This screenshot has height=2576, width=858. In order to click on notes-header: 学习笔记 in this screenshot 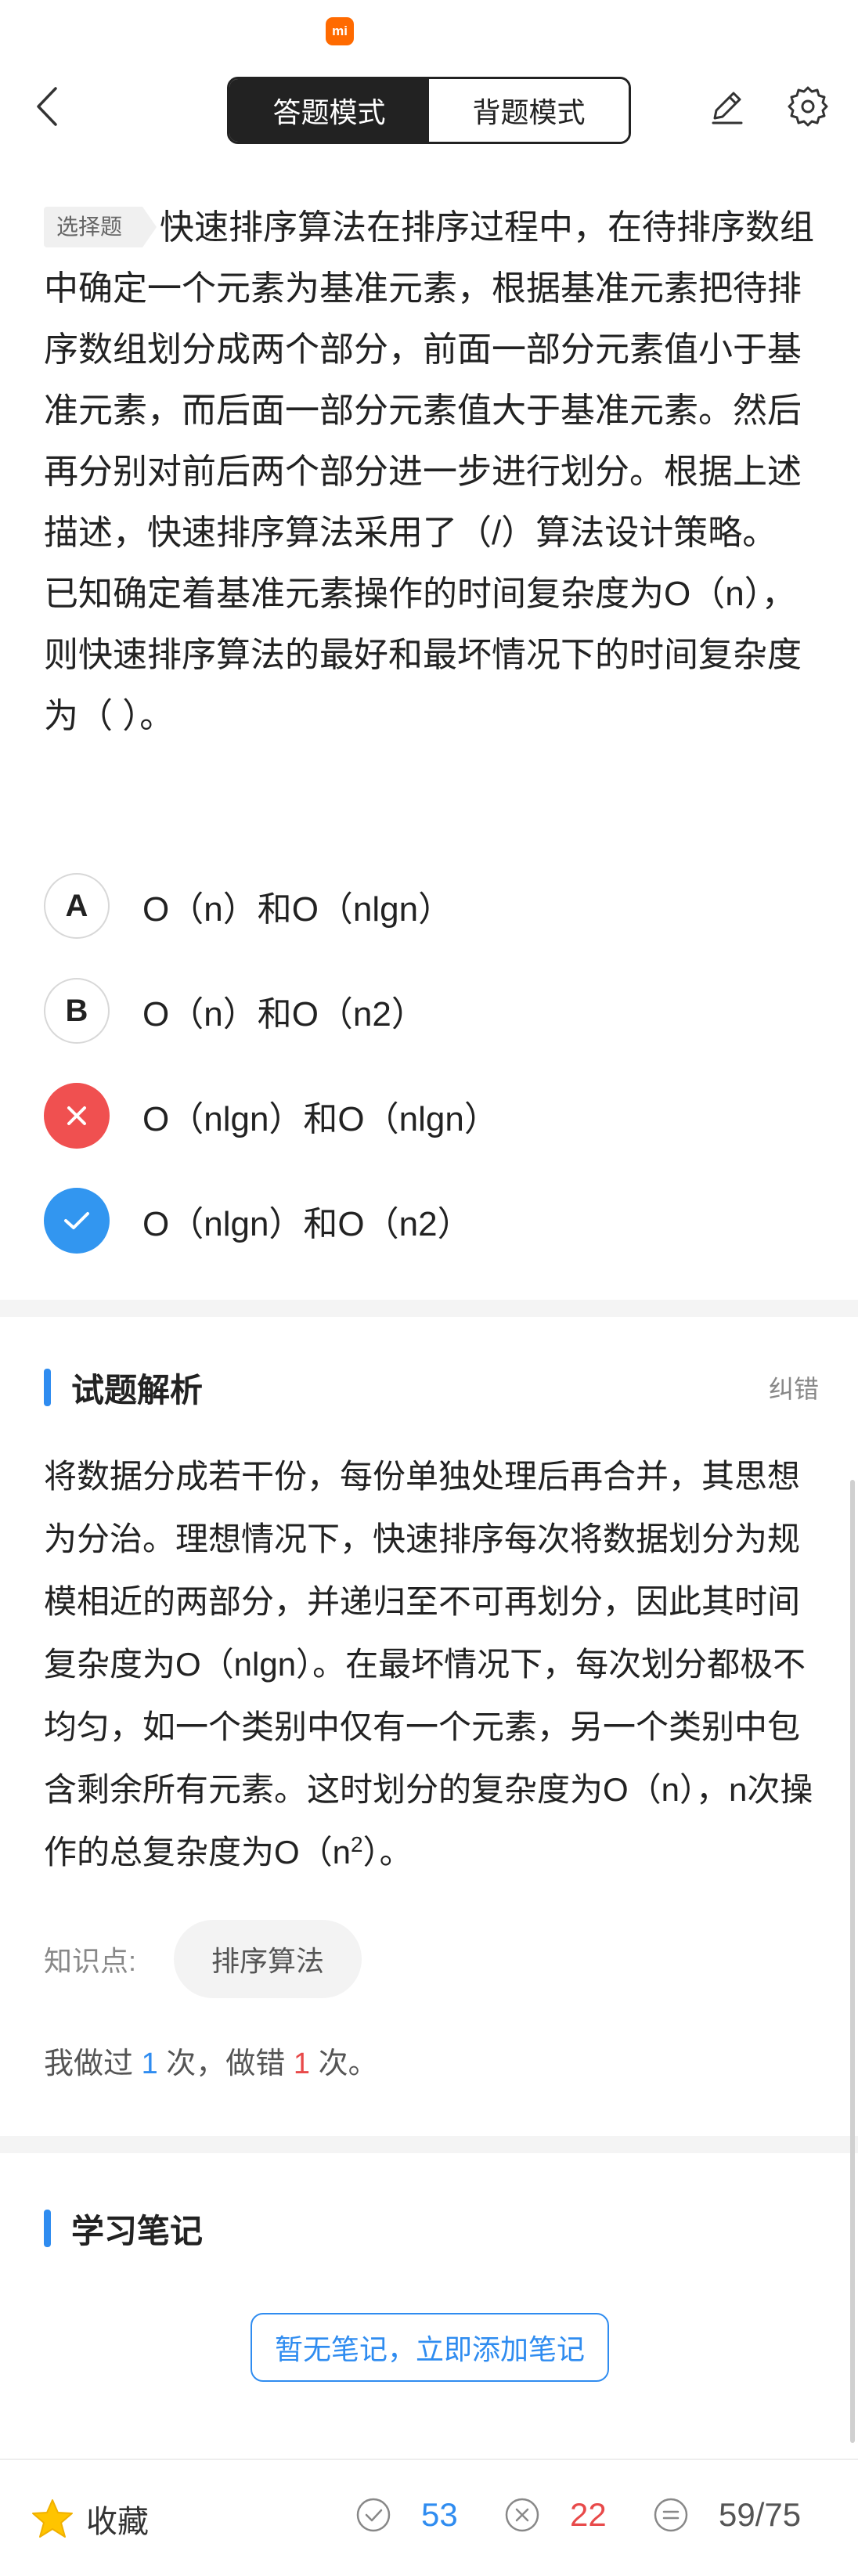, I will do `click(431, 2228)`.